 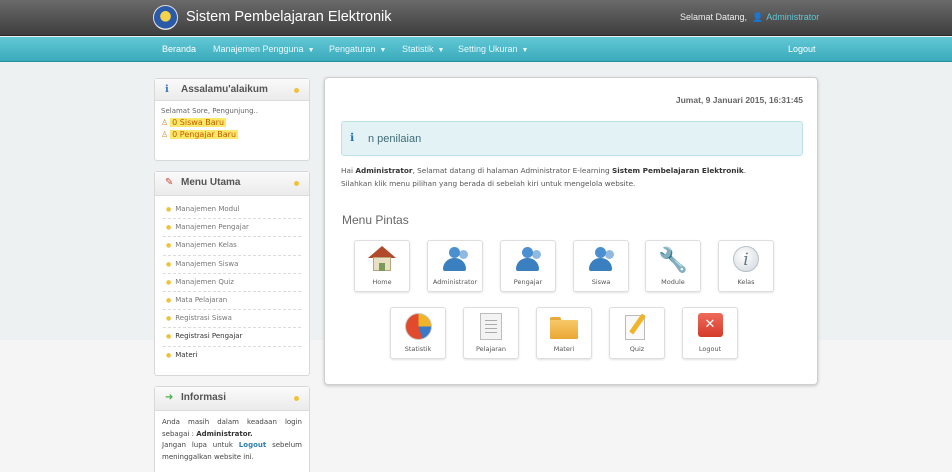 I want to click on shortcut-quiz: Quiz, so click(x=637, y=333).